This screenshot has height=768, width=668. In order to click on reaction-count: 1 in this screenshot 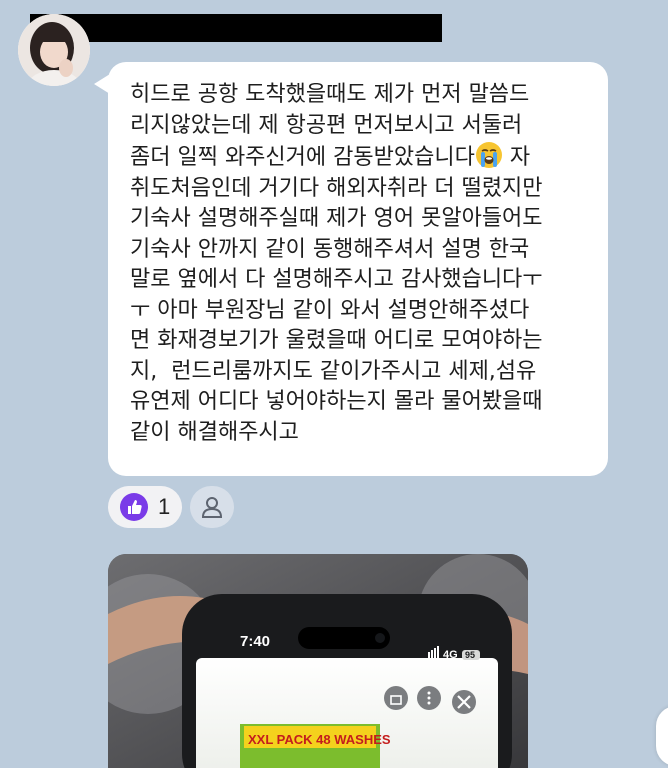, I will do `click(164, 506)`.